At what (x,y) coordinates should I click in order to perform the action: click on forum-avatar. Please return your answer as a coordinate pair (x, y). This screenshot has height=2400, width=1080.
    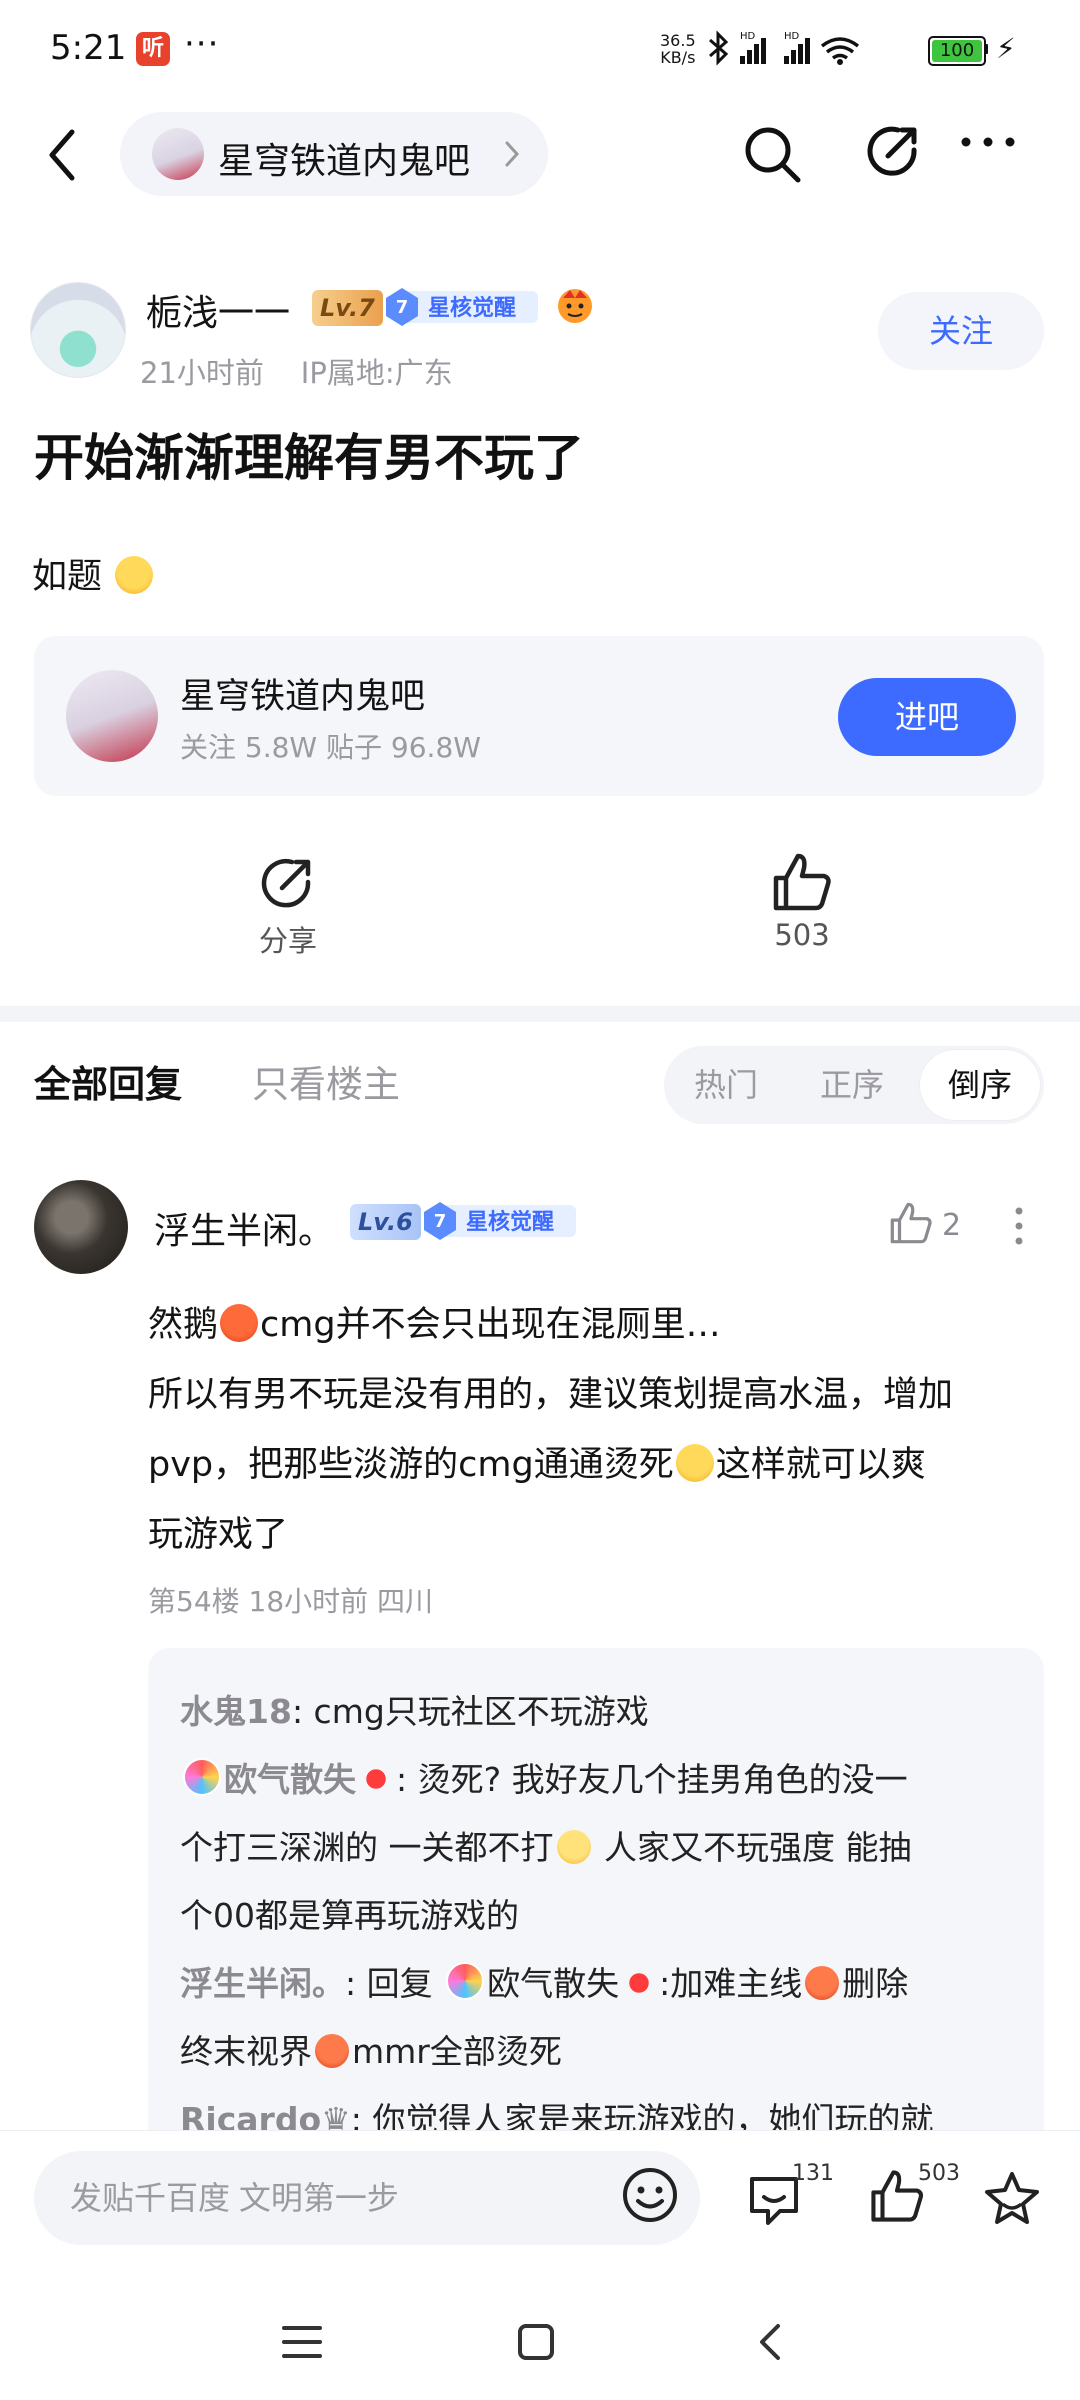
    Looking at the image, I should click on (178, 154).